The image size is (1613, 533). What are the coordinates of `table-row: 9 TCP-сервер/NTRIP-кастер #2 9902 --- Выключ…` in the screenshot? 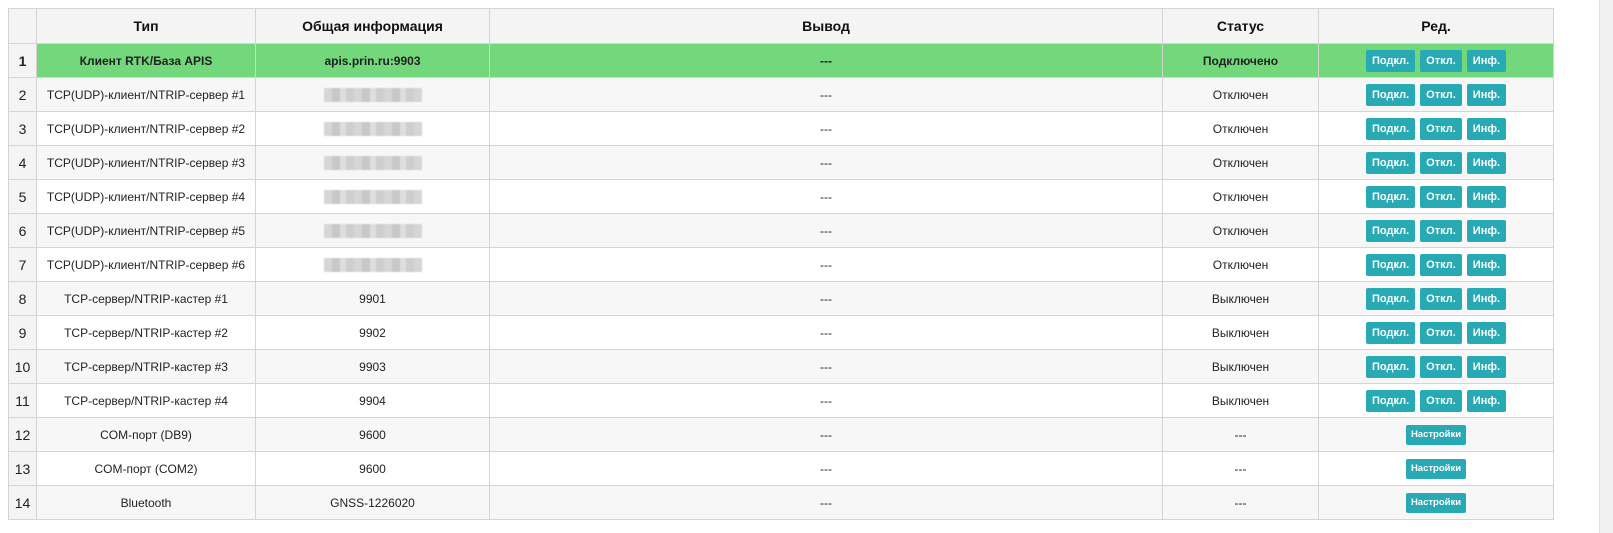 It's located at (803, 332).